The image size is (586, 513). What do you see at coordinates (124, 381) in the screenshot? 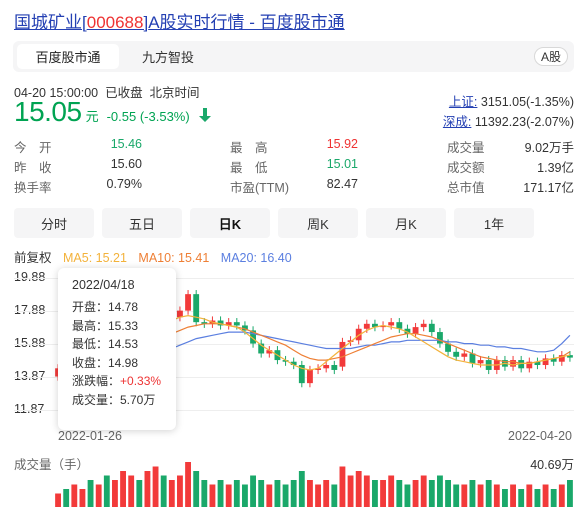
I see `tooltip-change: 涨跌幅：+0.33%` at bounding box center [124, 381].